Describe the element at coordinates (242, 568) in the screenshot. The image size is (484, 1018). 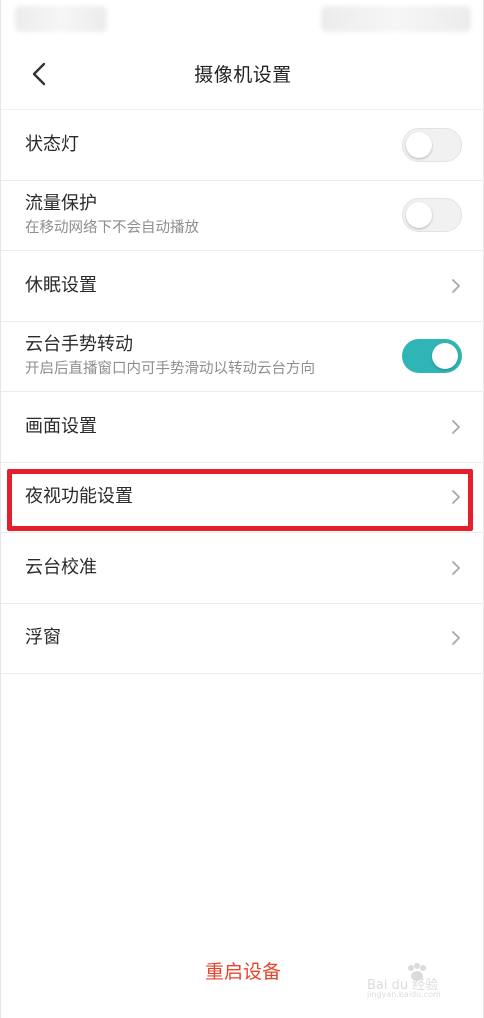
I see `setting-row-ptz-calibration: 云台校准` at that location.